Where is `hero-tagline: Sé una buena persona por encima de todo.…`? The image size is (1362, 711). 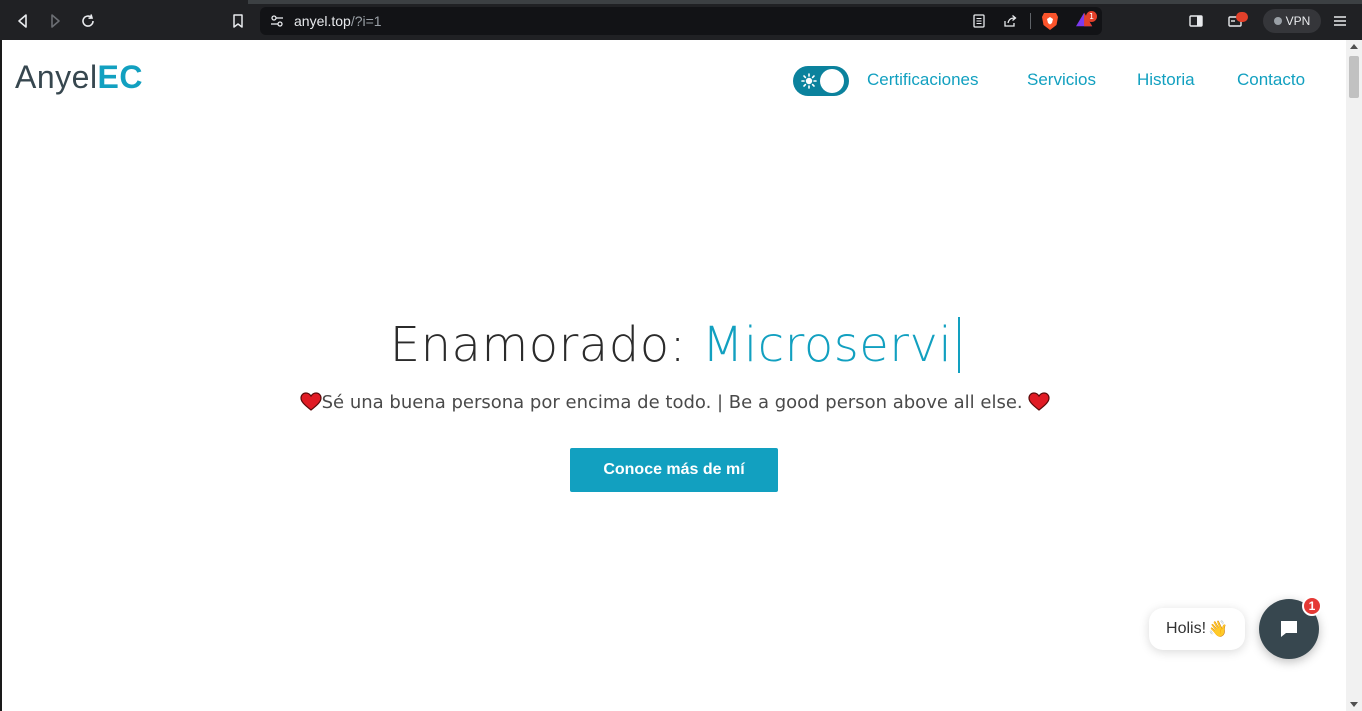
hero-tagline: Sé una buena persona por encima de todo.… is located at coordinates (675, 402).